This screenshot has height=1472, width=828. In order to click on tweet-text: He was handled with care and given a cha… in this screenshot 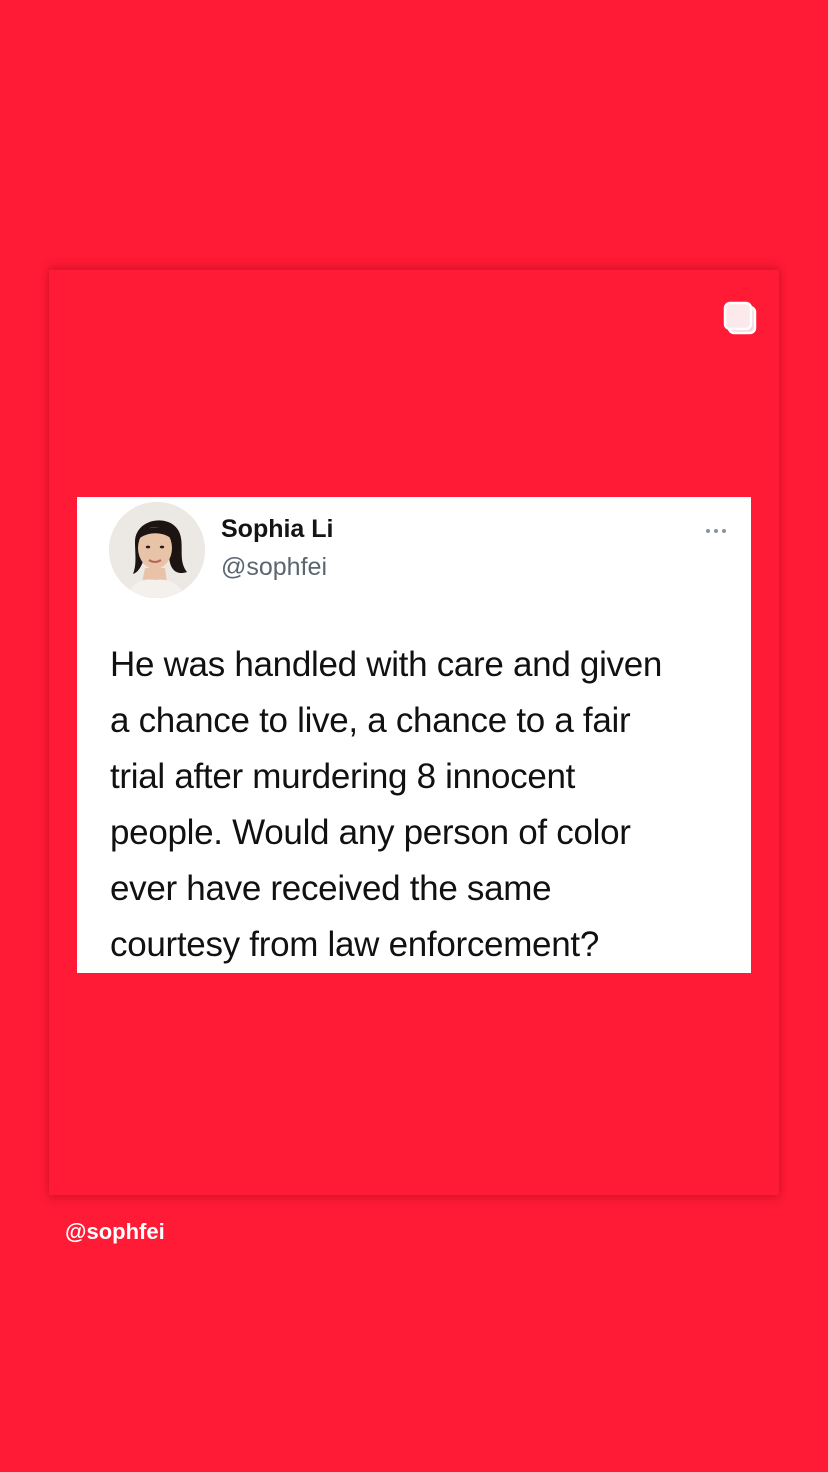, I will do `click(386, 804)`.